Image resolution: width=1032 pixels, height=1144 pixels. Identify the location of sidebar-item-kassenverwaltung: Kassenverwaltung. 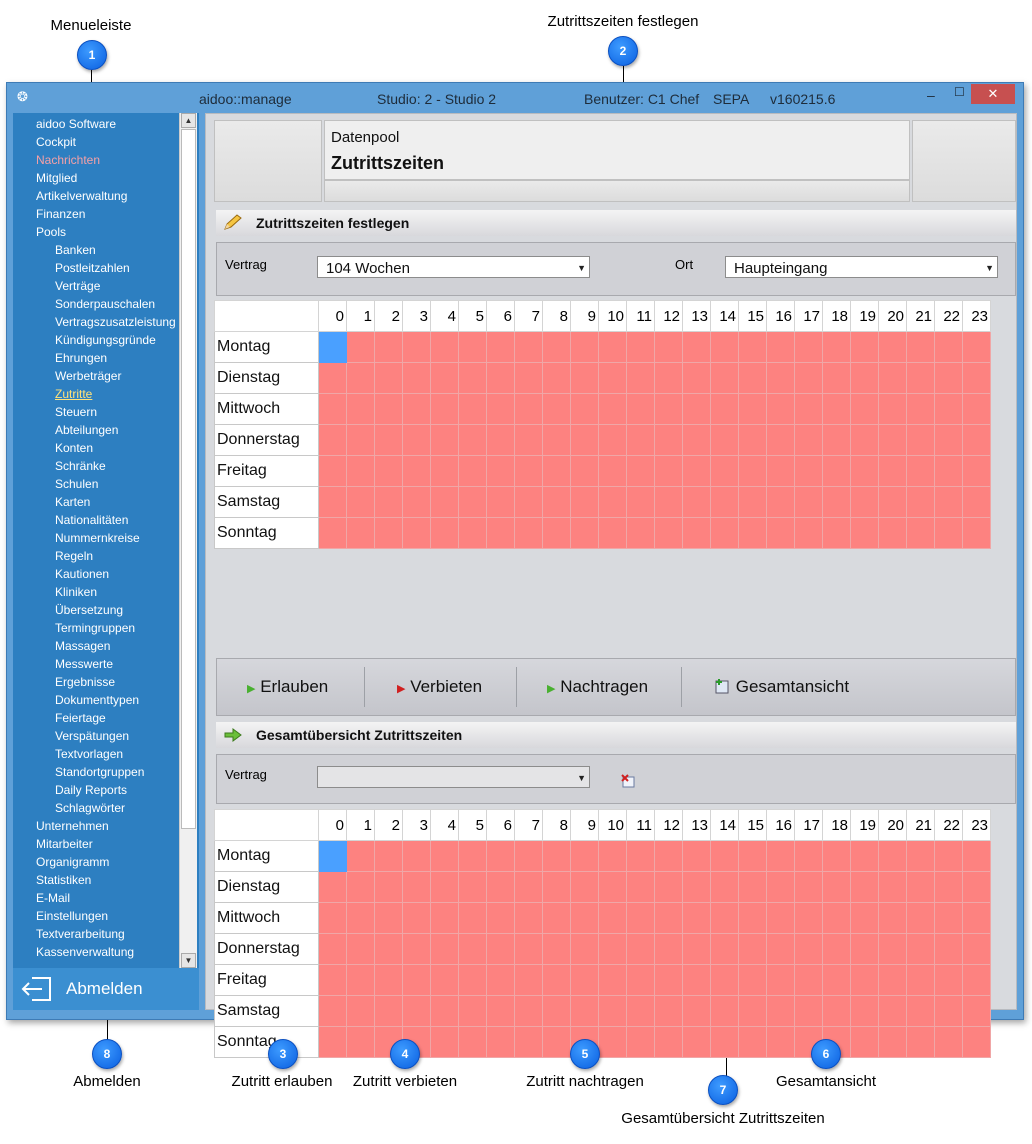
(85, 952).